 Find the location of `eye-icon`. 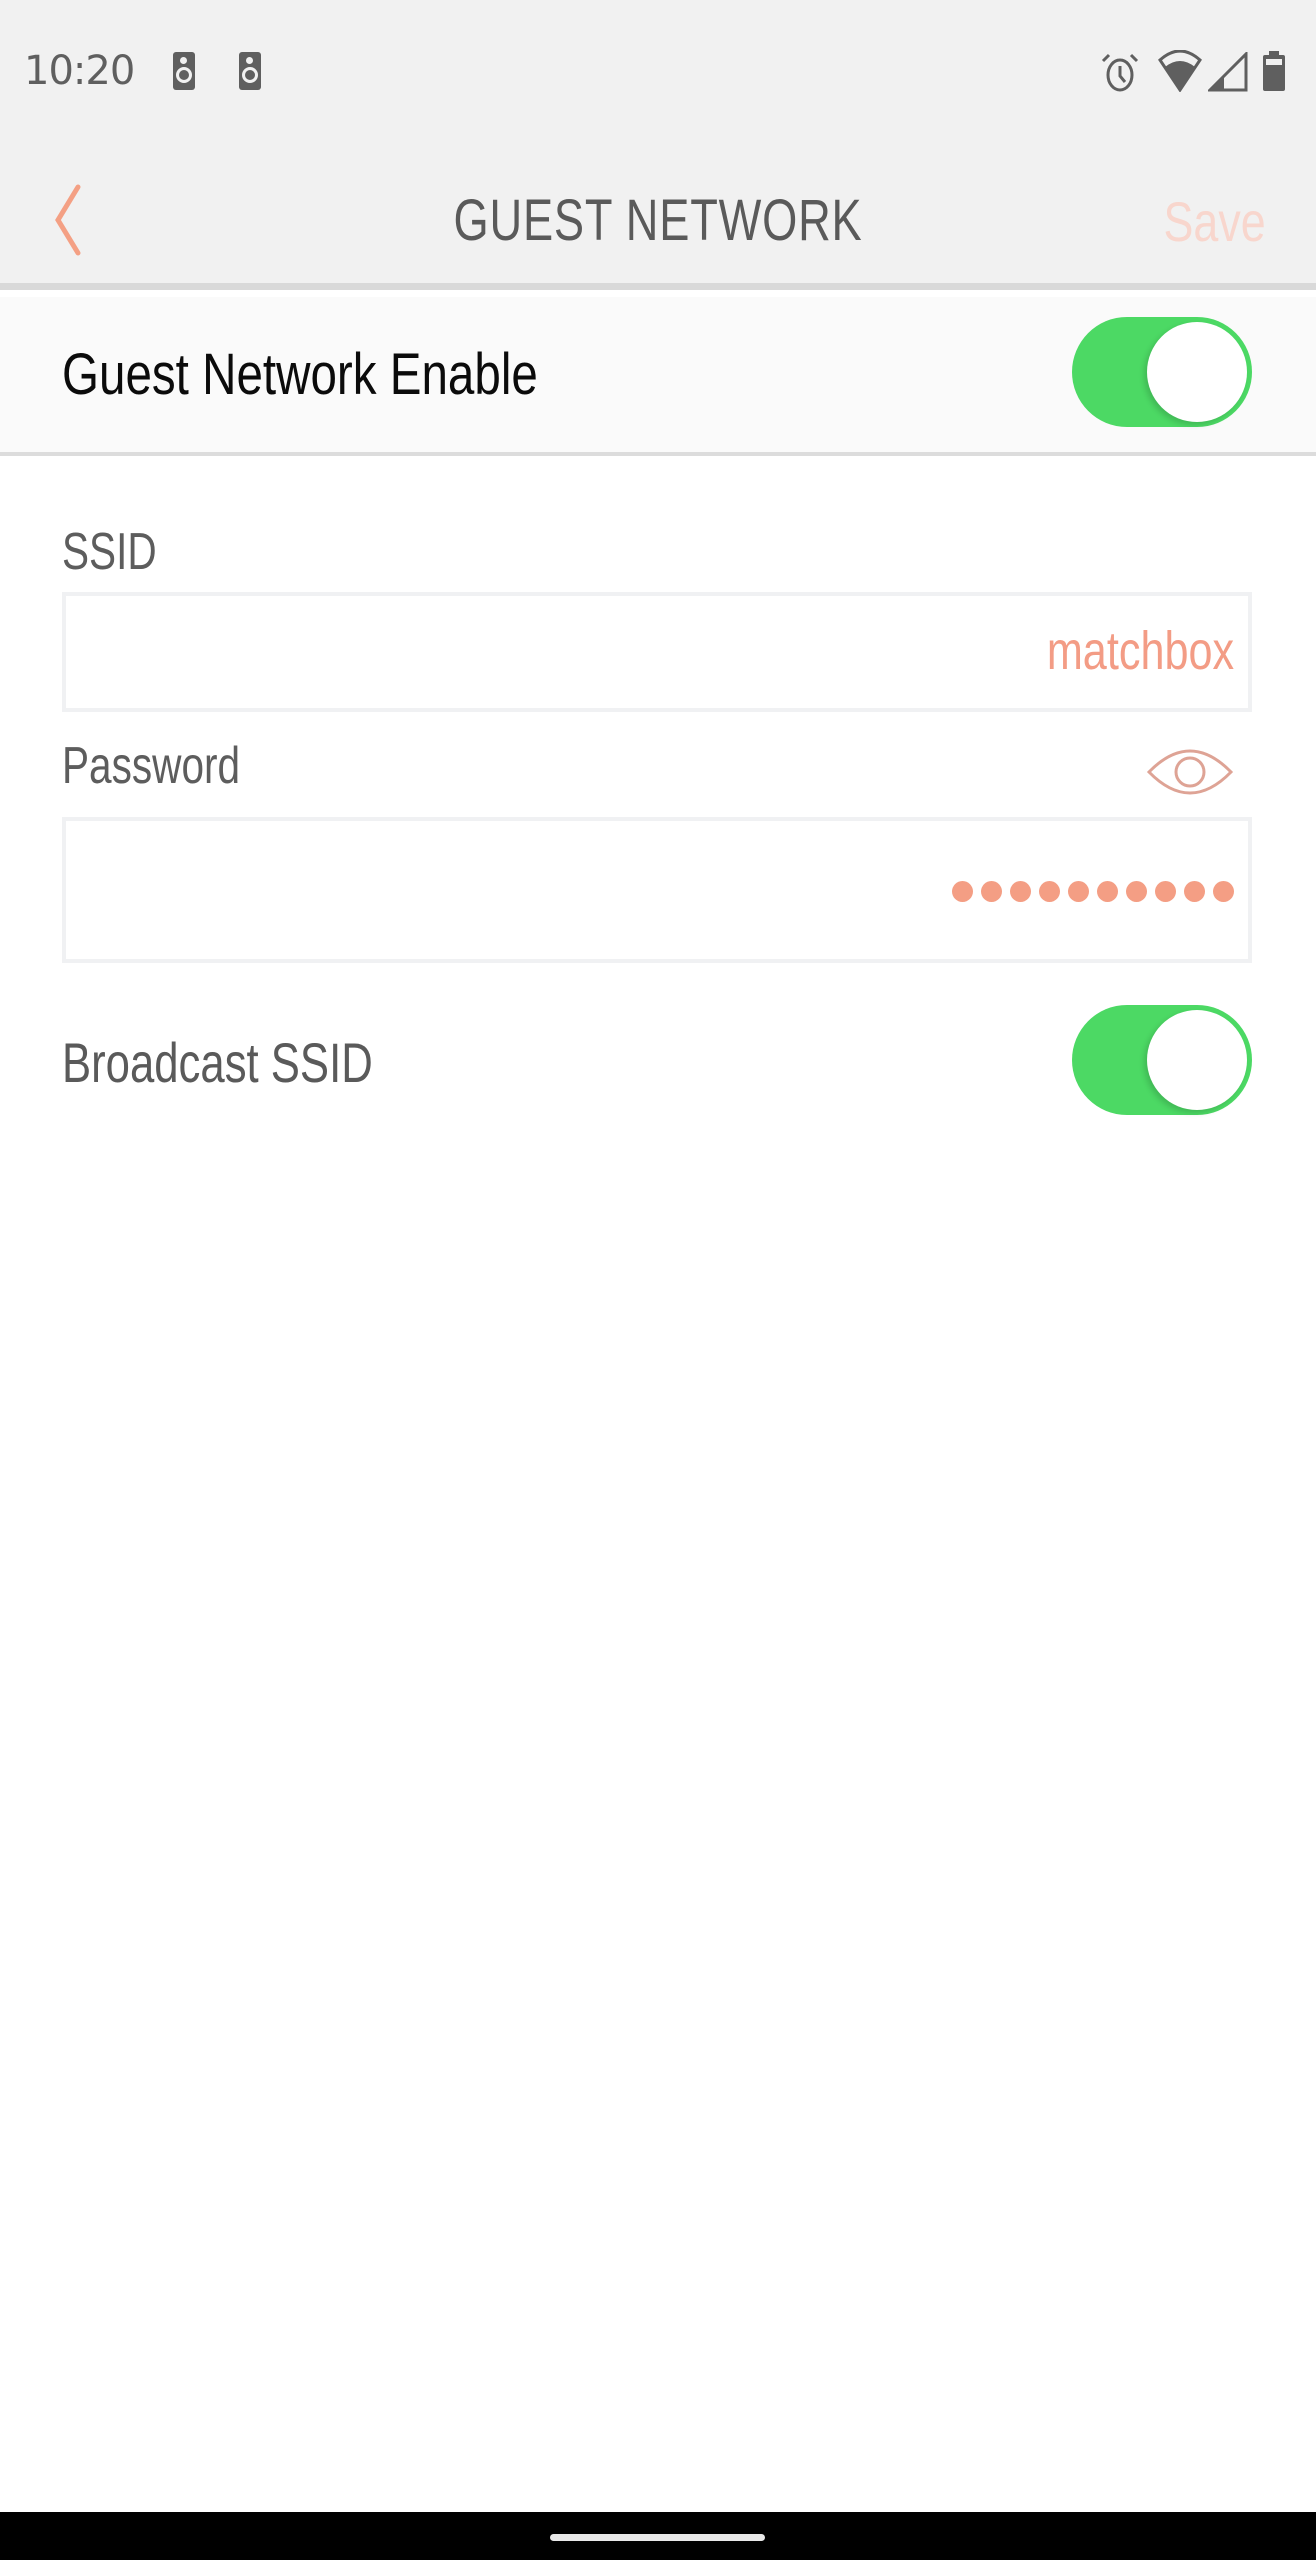

eye-icon is located at coordinates (1190, 772).